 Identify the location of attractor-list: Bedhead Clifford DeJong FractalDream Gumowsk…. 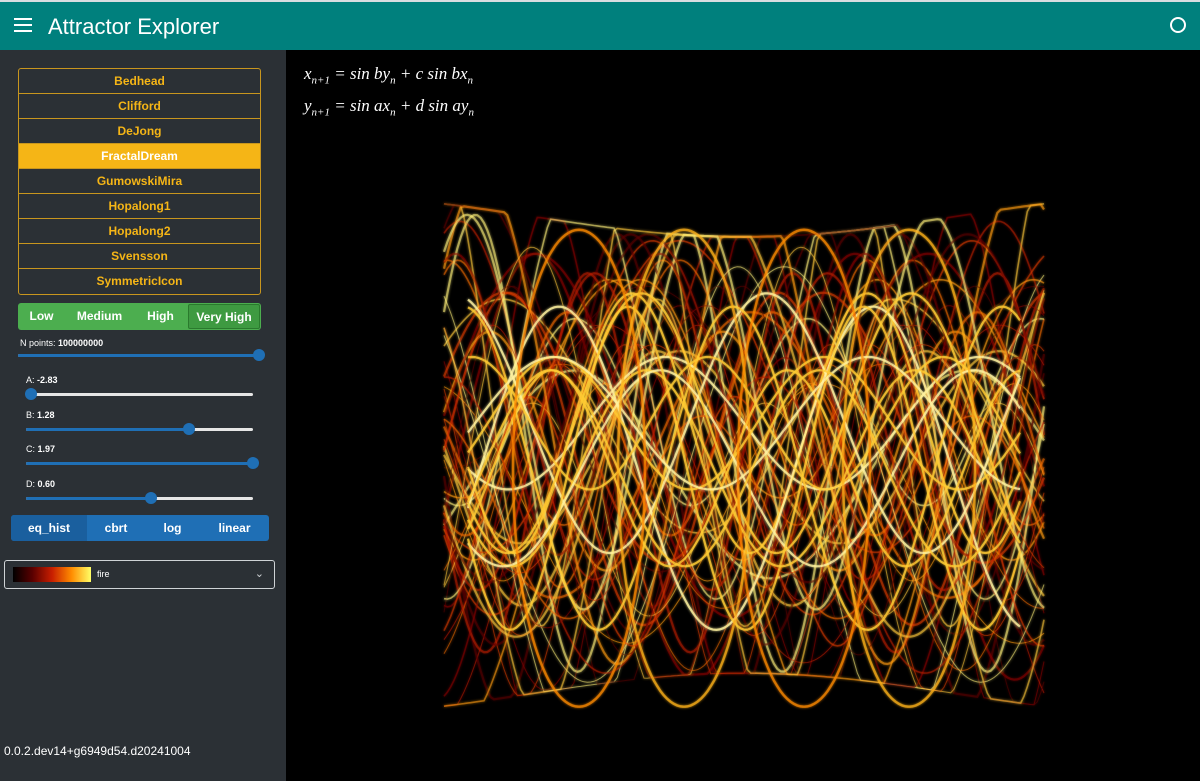
(139, 181).